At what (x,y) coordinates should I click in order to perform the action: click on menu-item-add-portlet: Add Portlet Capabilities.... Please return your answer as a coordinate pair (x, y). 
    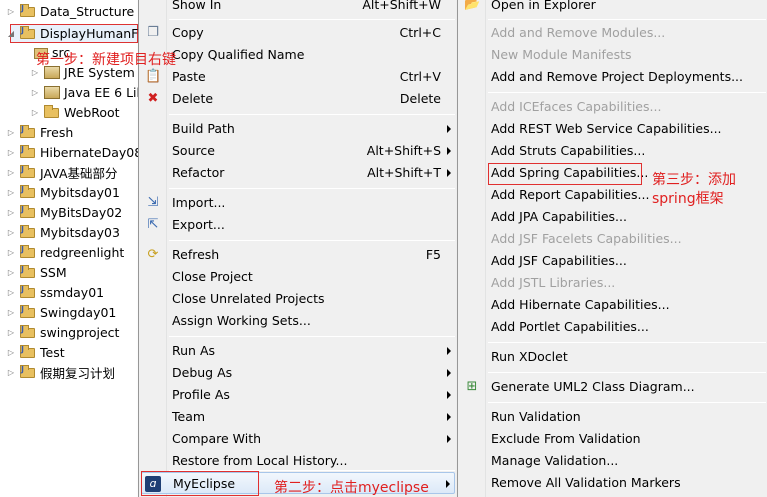
    Looking at the image, I should click on (612, 327).